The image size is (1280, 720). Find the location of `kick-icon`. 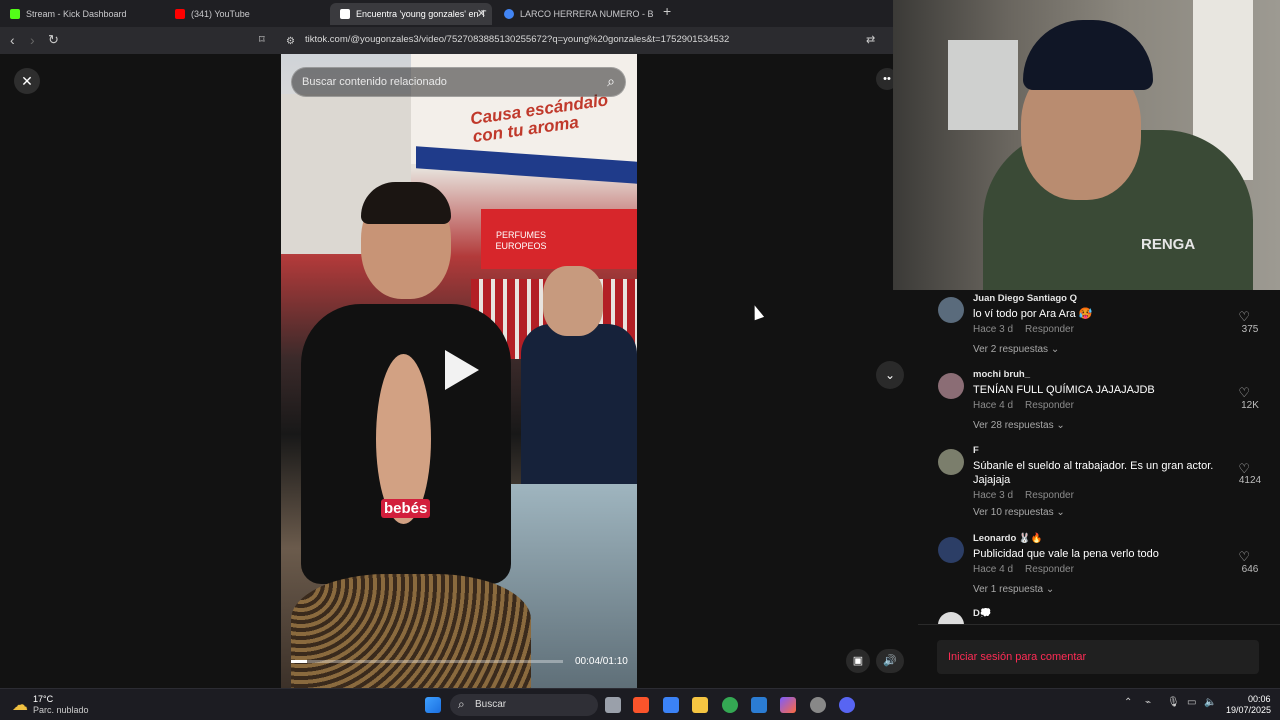

kick-icon is located at coordinates (15, 14).